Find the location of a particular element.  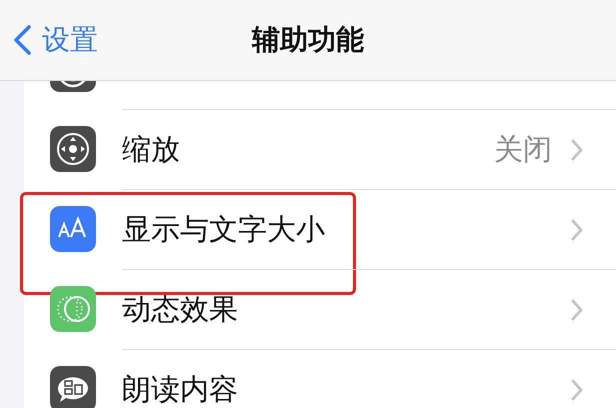

back-button: 设置 is located at coordinates (52, 40).